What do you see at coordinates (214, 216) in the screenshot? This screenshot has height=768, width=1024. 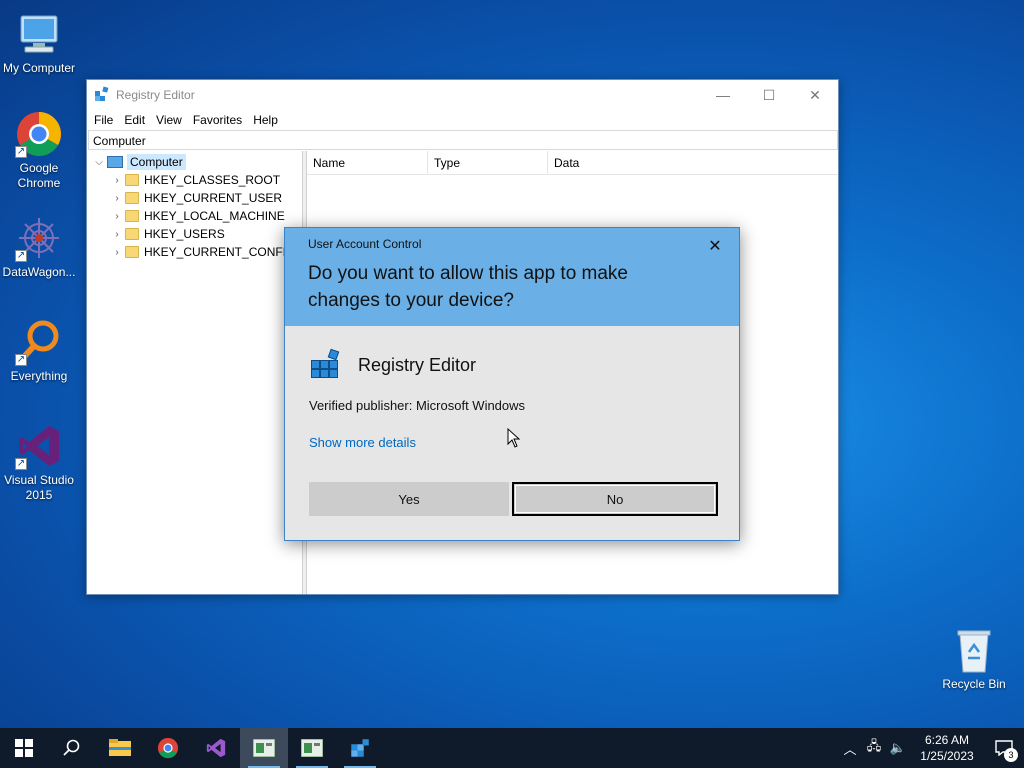 I see `tree-node-label: HKEY_LOCAL_MACHINE` at bounding box center [214, 216].